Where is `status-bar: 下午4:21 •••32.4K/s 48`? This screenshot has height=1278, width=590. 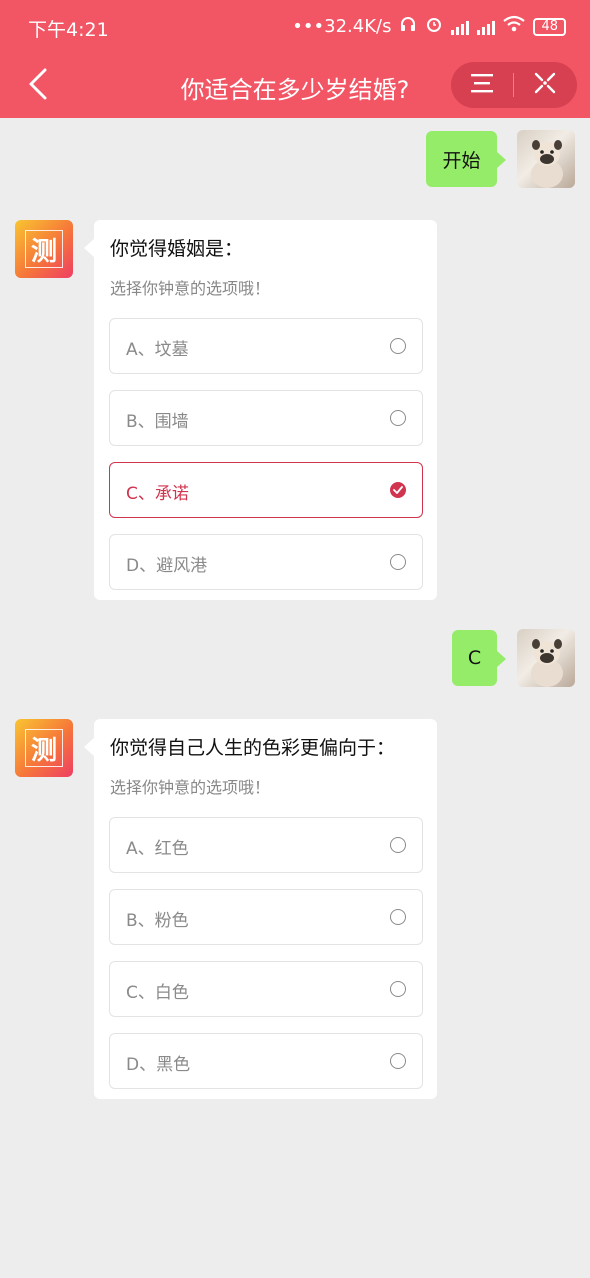 status-bar: 下午4:21 •••32.4K/s 48 is located at coordinates (295, 27).